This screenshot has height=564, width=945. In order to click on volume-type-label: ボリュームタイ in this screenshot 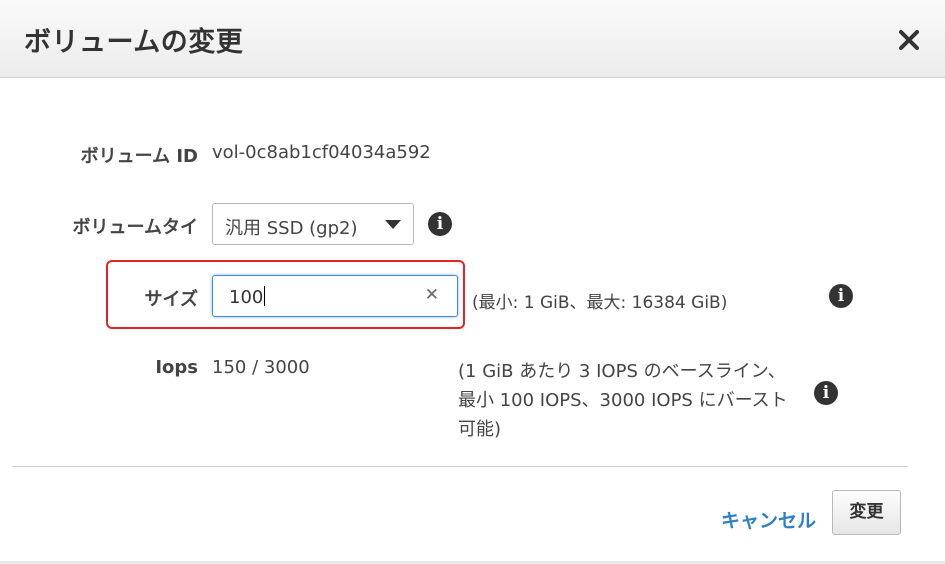, I will do `click(135, 227)`.